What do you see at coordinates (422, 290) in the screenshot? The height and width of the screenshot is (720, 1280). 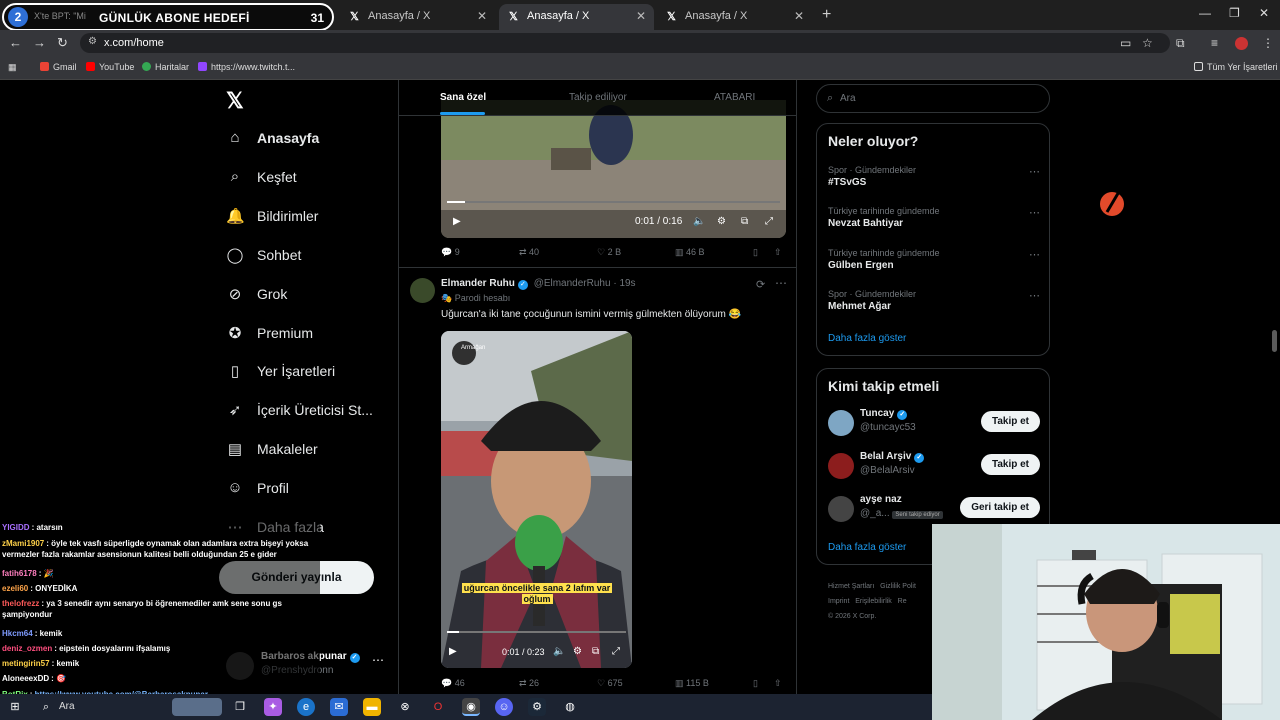 I see `avatar` at bounding box center [422, 290].